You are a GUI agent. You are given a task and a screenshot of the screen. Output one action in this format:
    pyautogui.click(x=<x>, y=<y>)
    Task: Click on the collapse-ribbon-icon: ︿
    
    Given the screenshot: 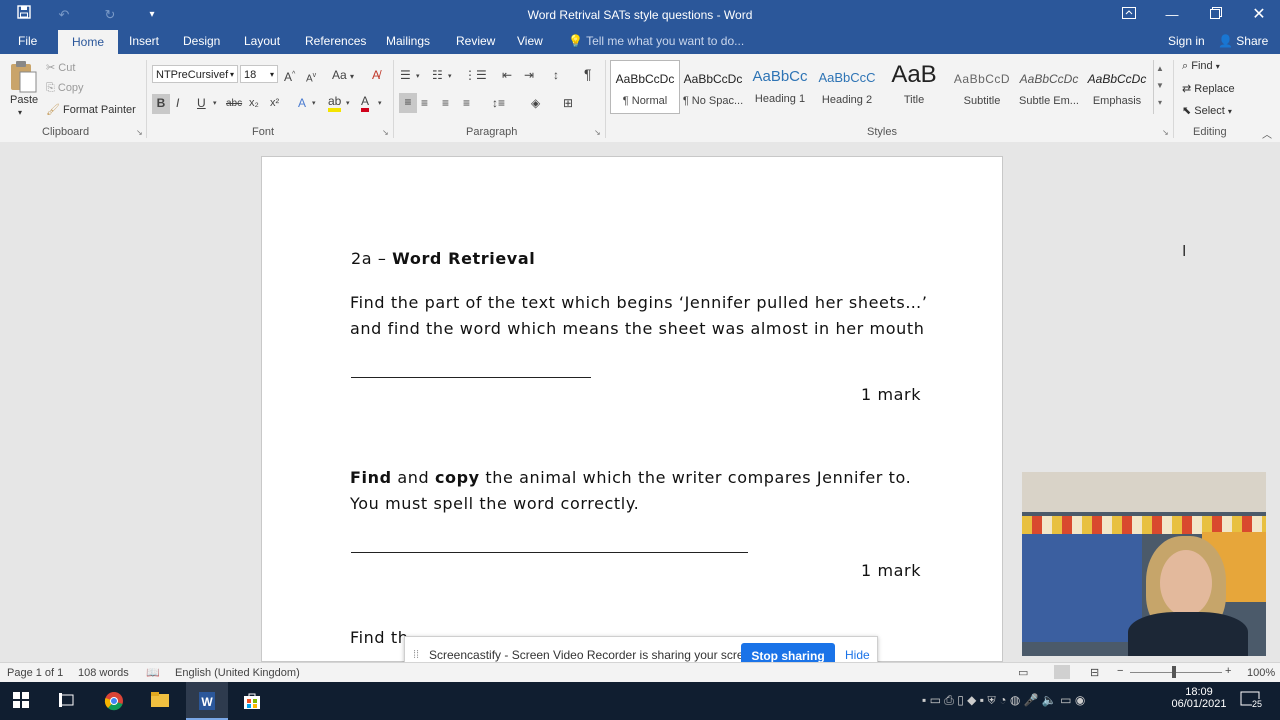 What is the action you would take?
    pyautogui.click(x=1267, y=133)
    